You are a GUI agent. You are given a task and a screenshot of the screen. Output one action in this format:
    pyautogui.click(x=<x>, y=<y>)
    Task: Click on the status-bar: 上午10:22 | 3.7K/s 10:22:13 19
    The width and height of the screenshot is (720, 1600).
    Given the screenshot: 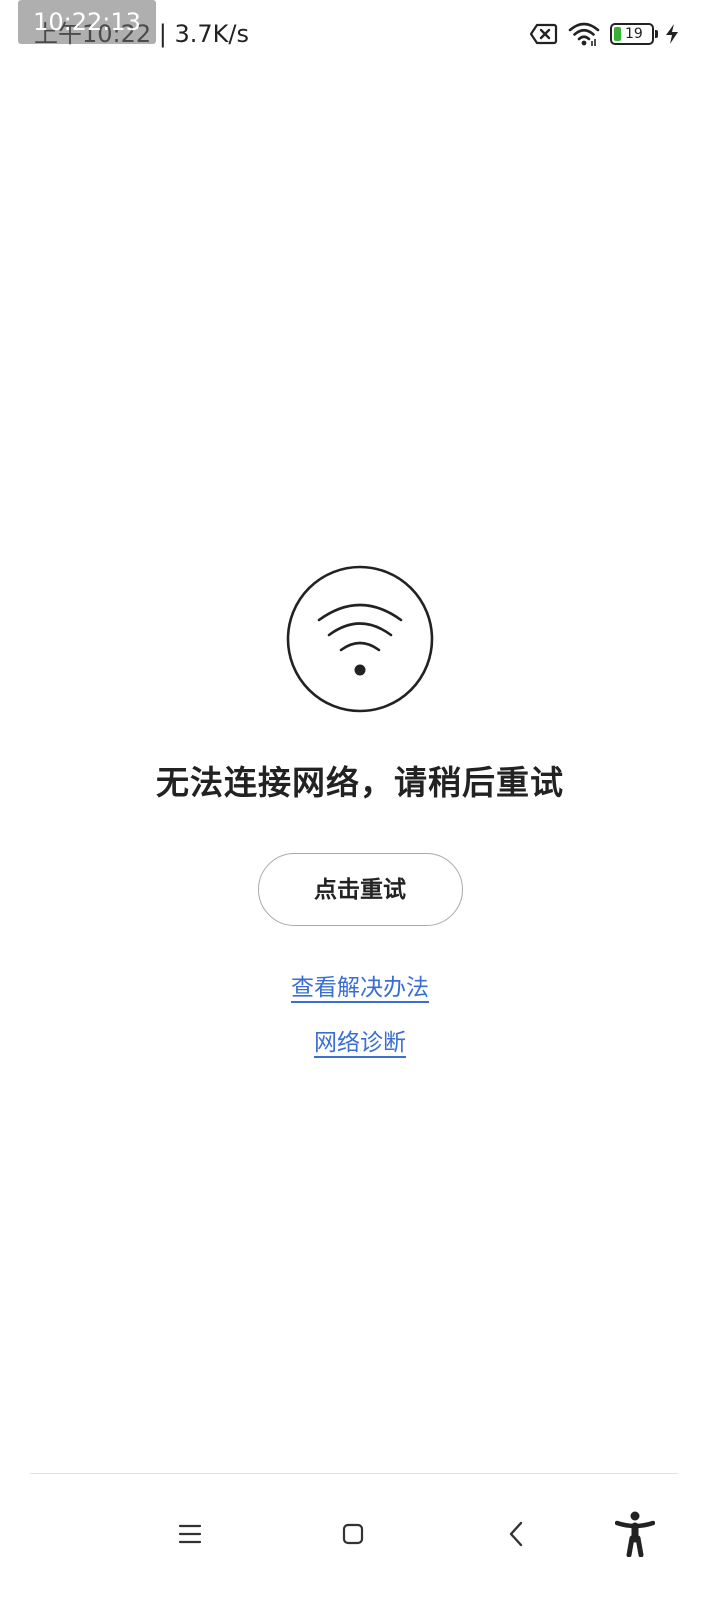 What is the action you would take?
    pyautogui.click(x=360, y=35)
    